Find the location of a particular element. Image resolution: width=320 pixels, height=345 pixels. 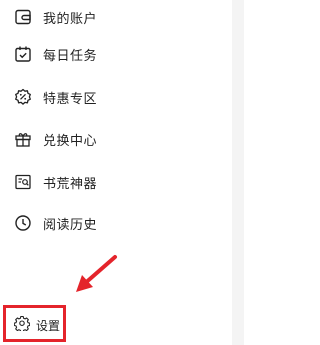

menu-item-book-finder: 书荒神器 is located at coordinates (55, 182).